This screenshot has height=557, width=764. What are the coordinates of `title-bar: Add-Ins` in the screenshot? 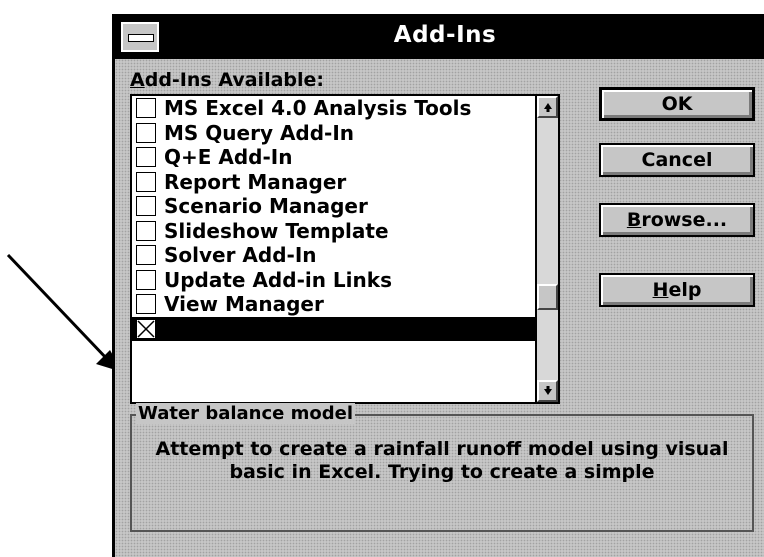 It's located at (439, 38).